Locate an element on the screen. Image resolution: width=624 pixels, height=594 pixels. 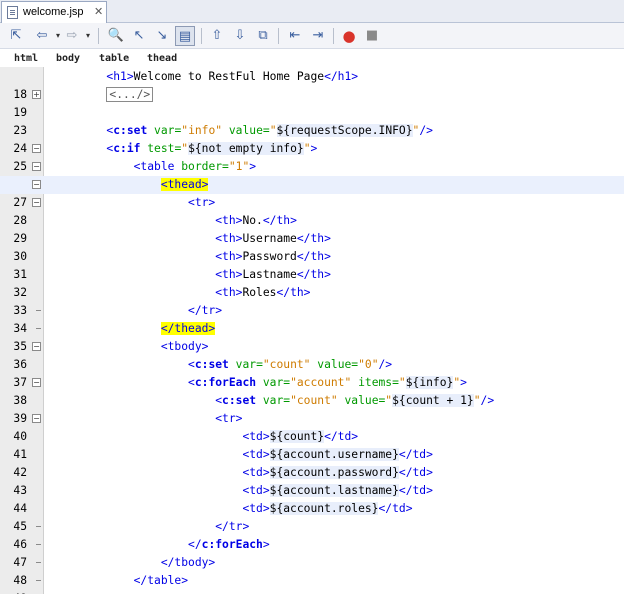
code-text: <td>${account.roles}</td> is located at coordinates (327, 508).